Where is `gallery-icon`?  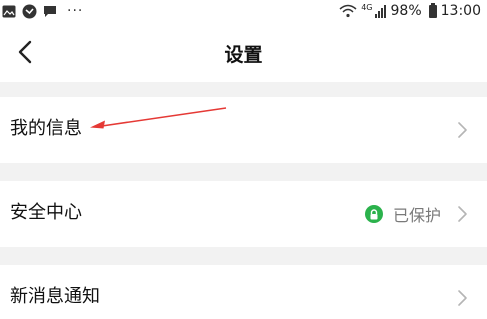 gallery-icon is located at coordinates (9, 11).